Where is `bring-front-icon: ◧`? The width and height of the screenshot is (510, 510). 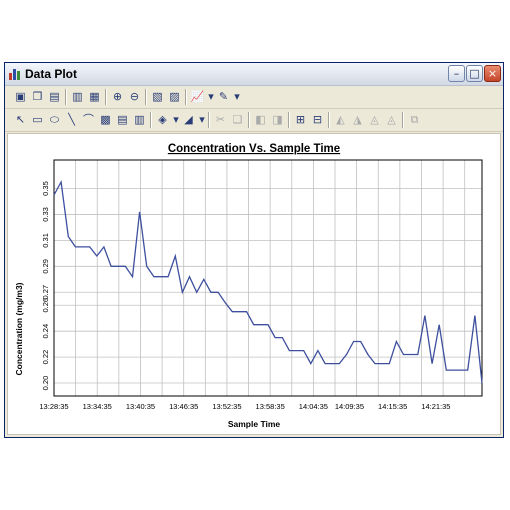 bring-front-icon: ◧ is located at coordinates (260, 119).